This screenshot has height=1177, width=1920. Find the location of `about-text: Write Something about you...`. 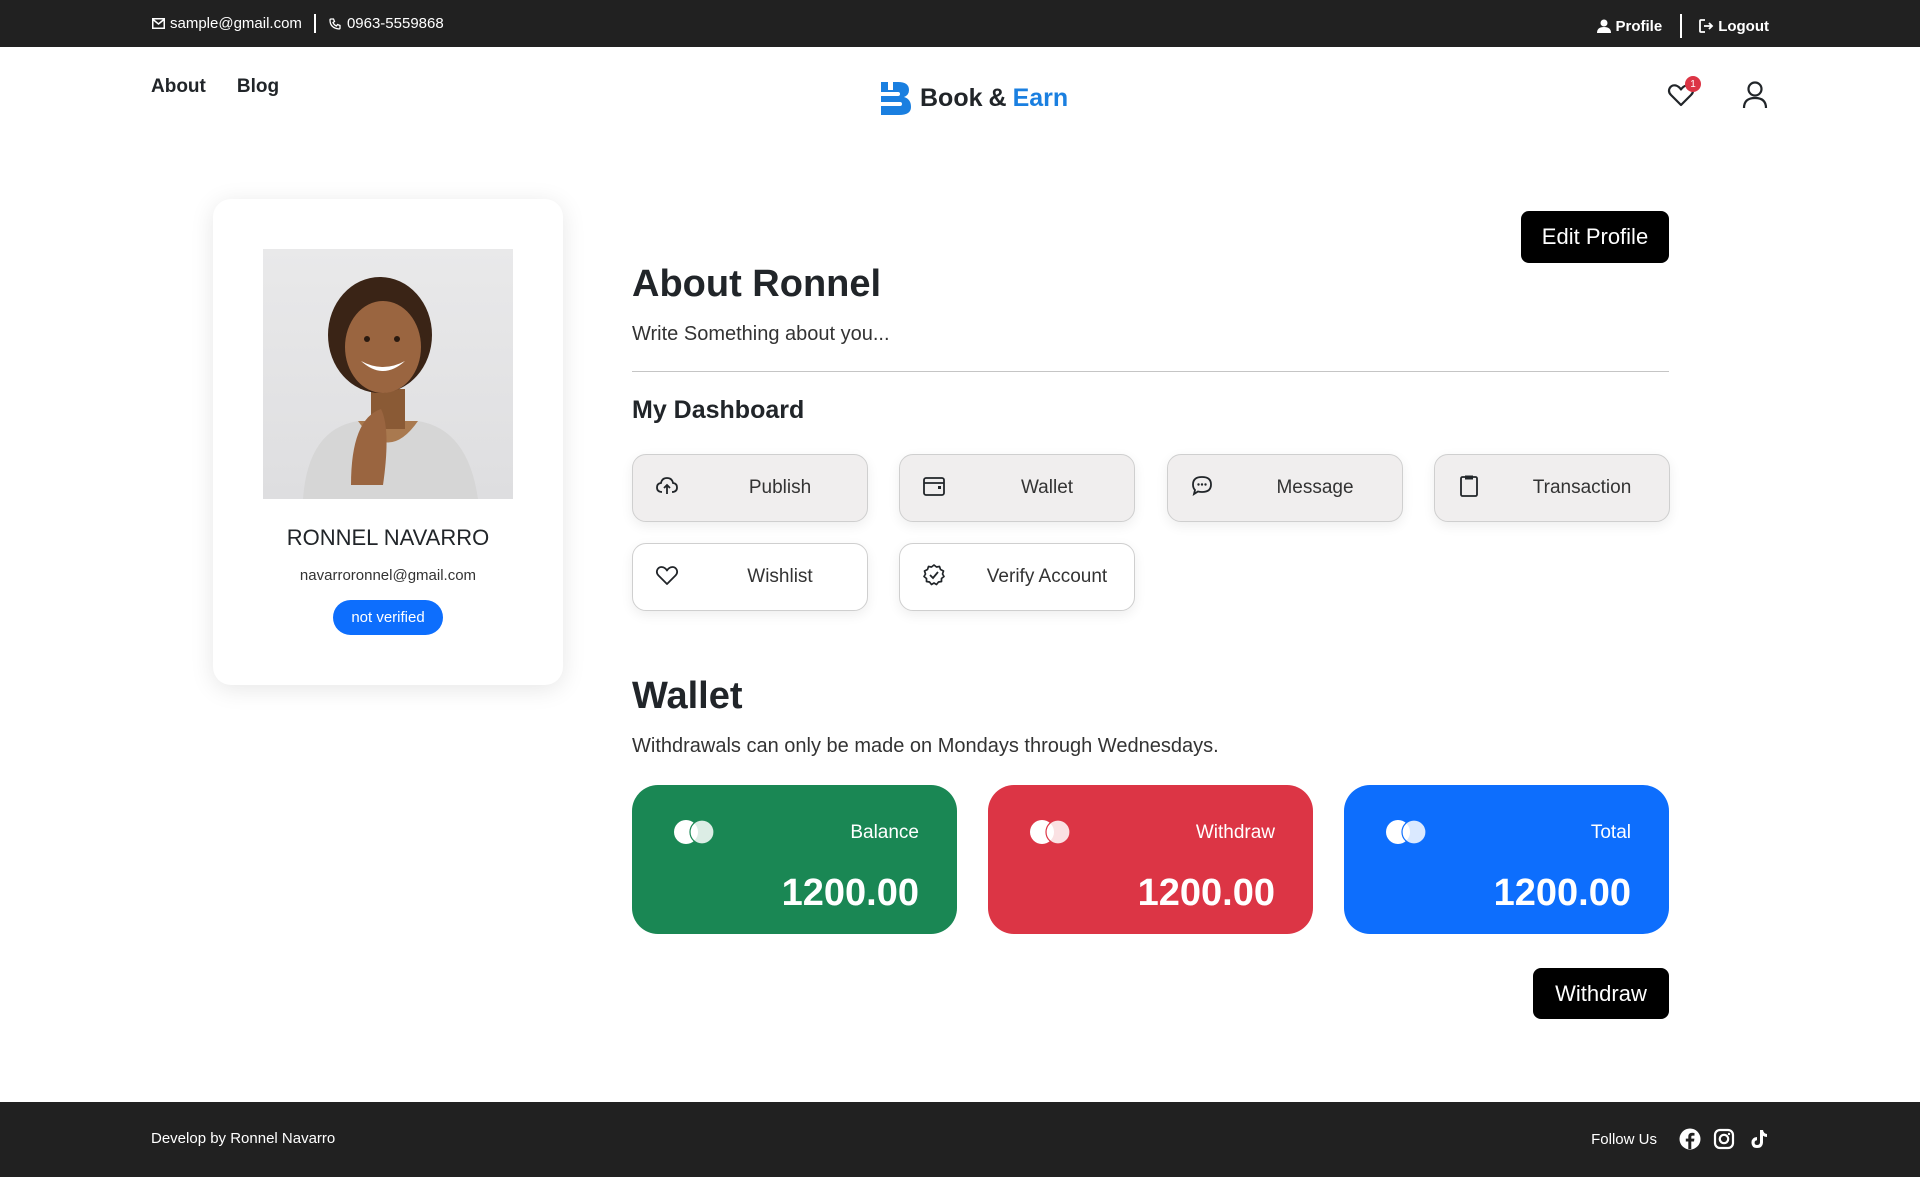

about-text: Write Something about you... is located at coordinates (761, 334).